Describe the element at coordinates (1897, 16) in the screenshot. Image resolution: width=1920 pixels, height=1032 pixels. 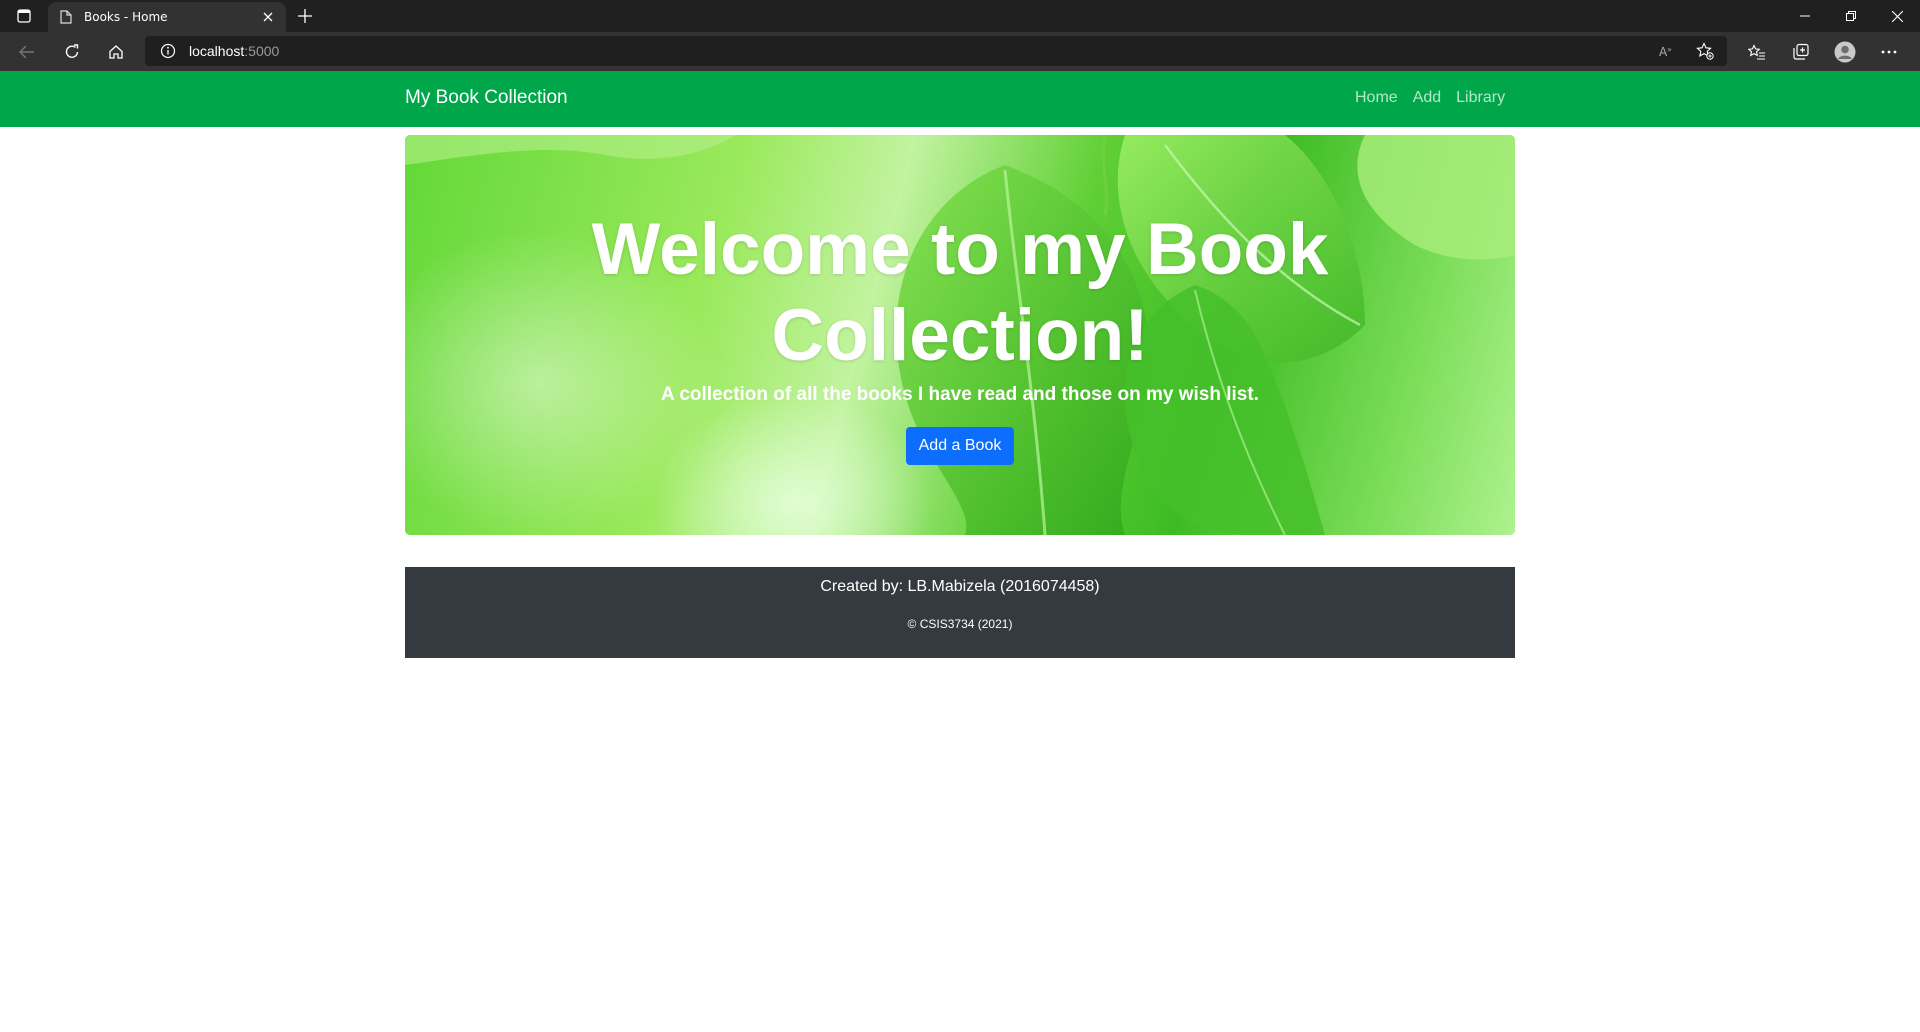
I see `close-window-icon` at that location.